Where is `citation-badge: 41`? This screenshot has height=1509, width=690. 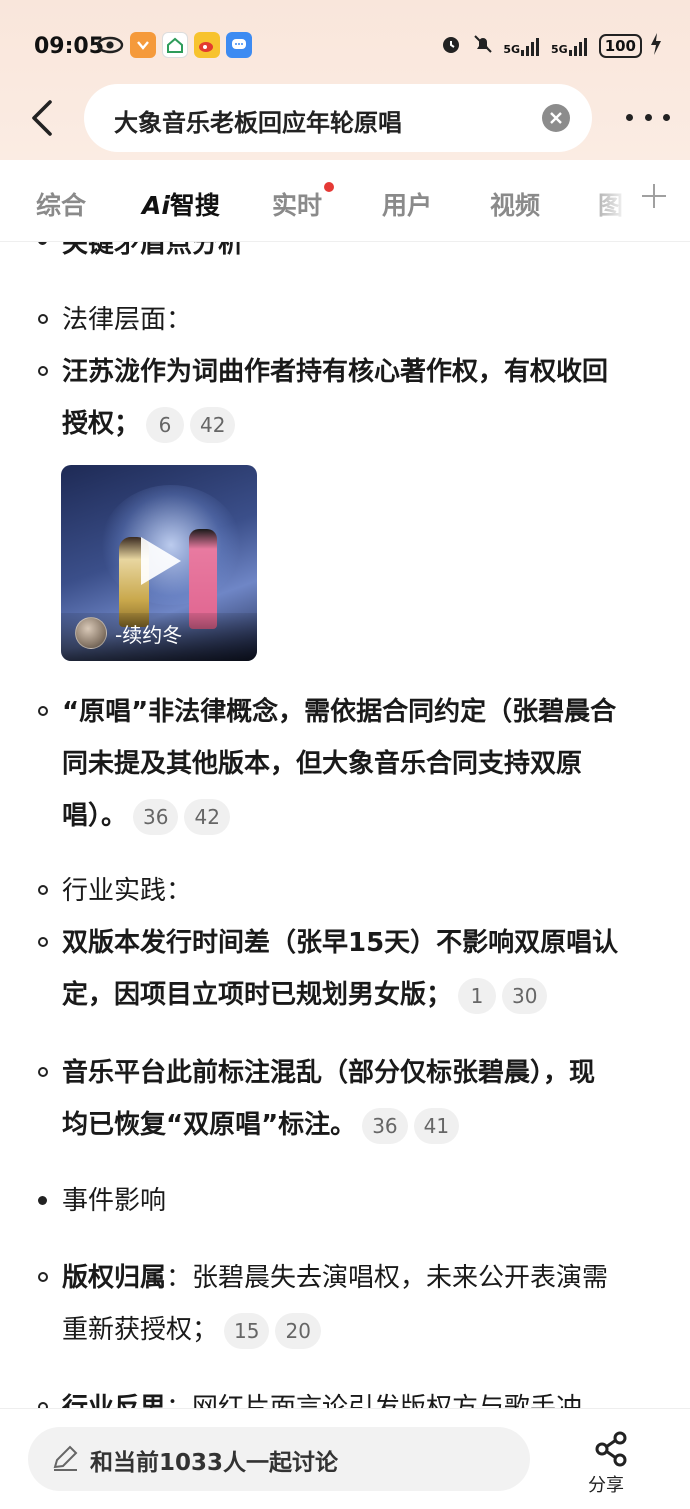 citation-badge: 41 is located at coordinates (436, 1125).